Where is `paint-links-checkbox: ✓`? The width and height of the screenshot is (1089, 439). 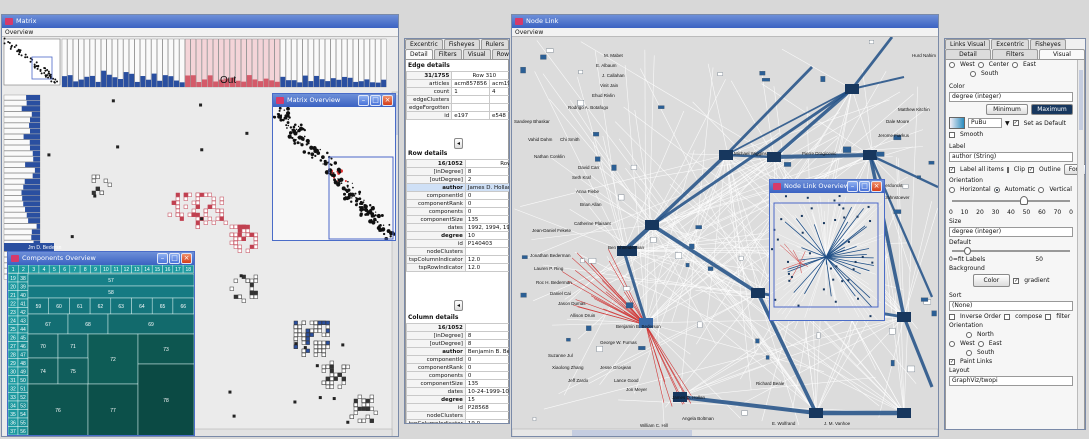 paint-links-checkbox: ✓ is located at coordinates (952, 361).